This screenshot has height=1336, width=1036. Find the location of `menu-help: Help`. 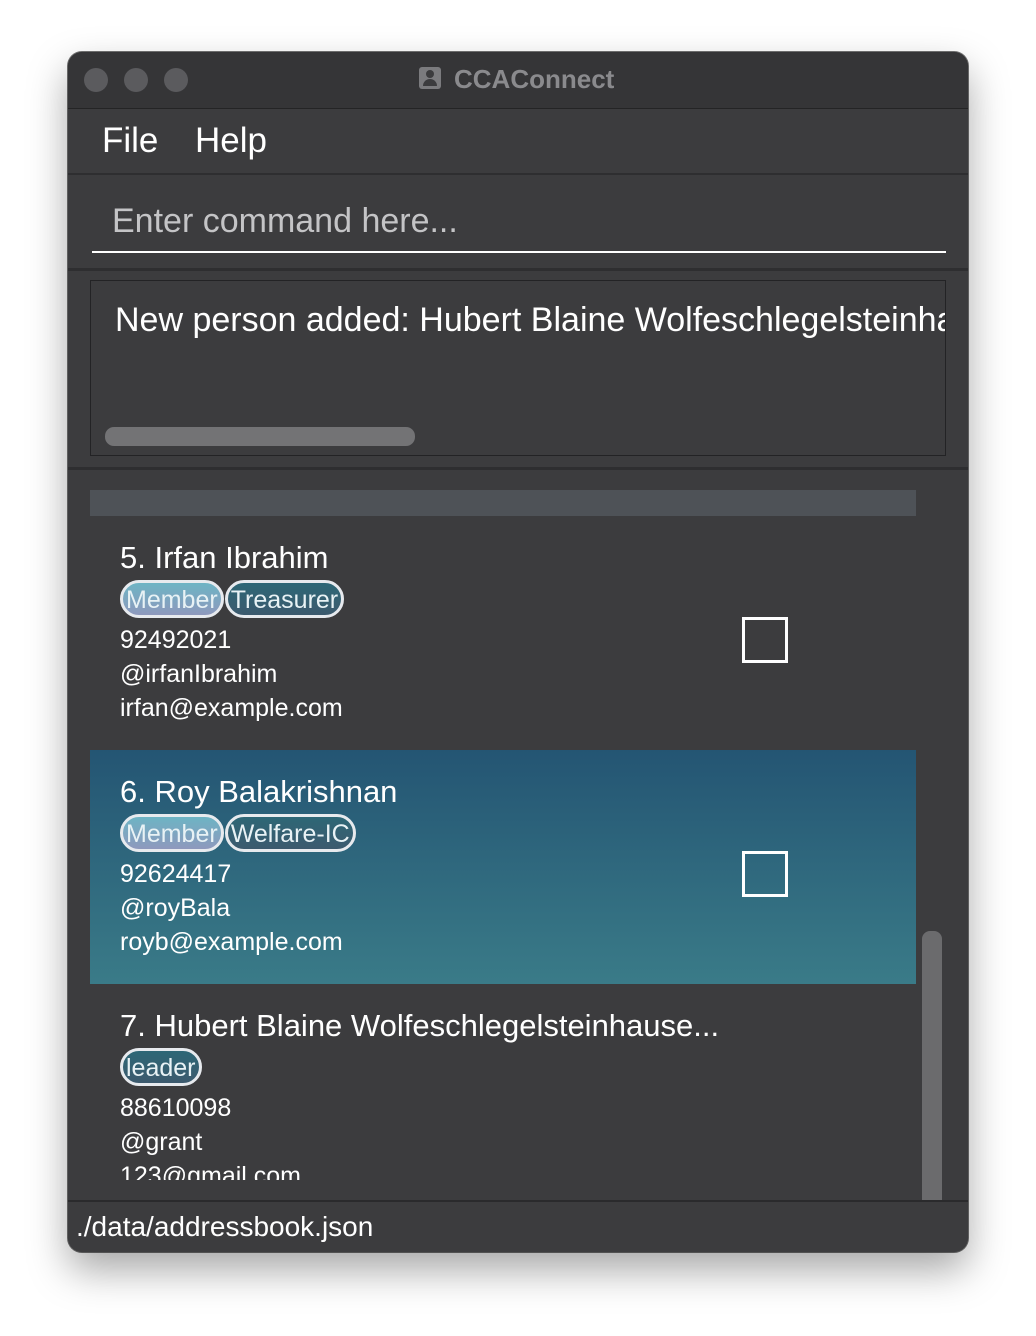

menu-help: Help is located at coordinates (231, 141).